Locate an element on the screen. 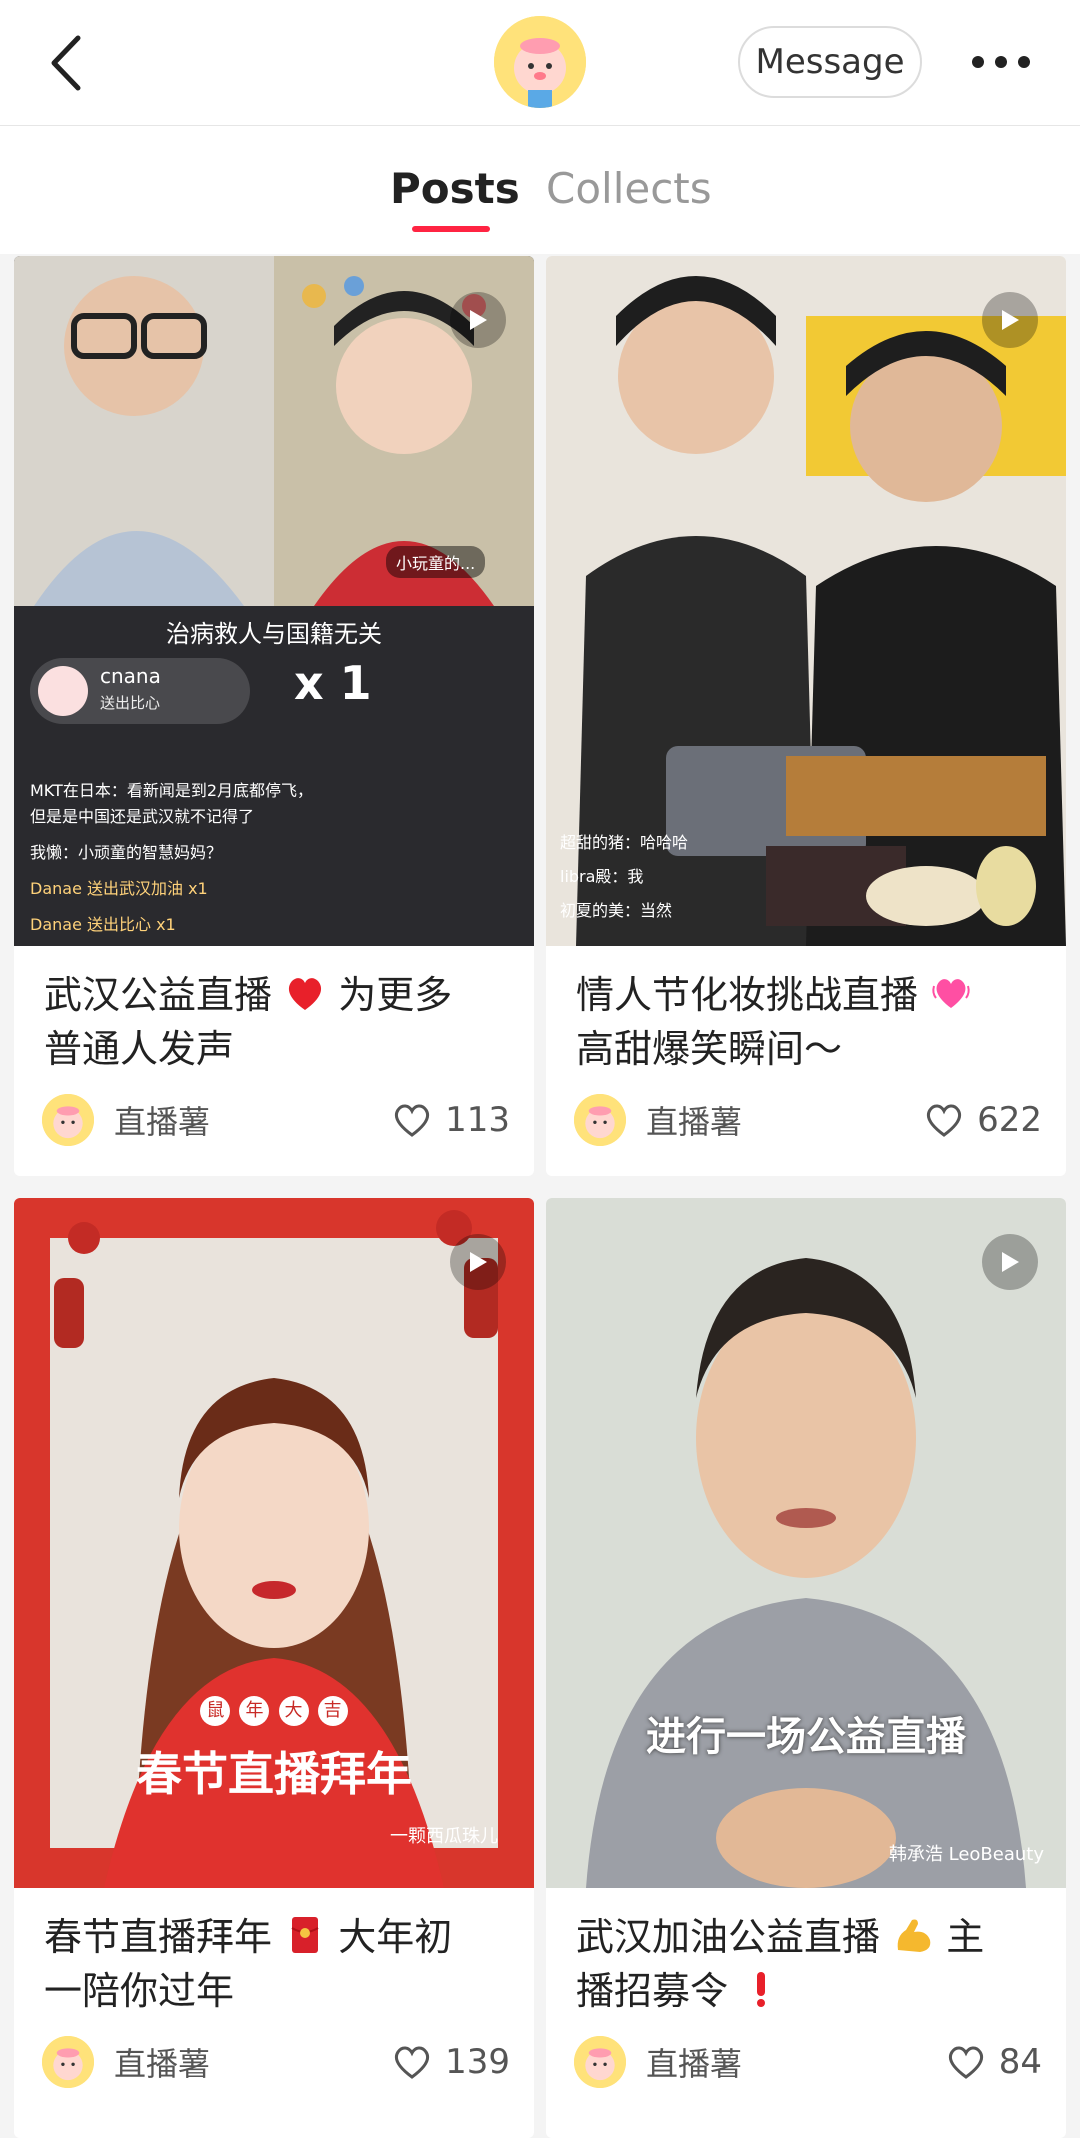  more-options-button is located at coordinates (1001, 62).